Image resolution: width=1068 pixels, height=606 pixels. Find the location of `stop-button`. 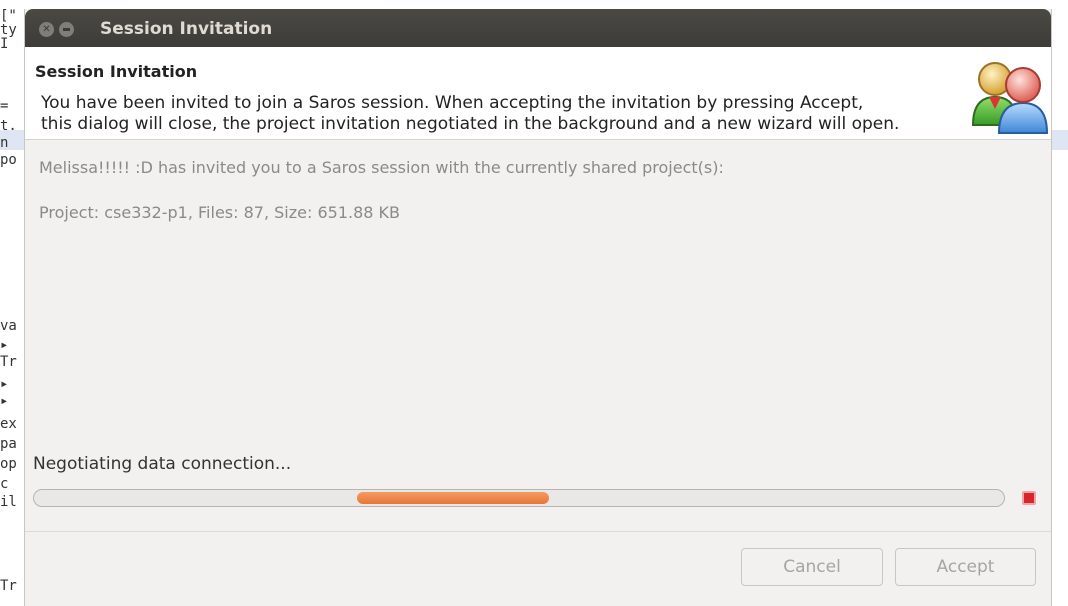

stop-button is located at coordinates (1029, 498).